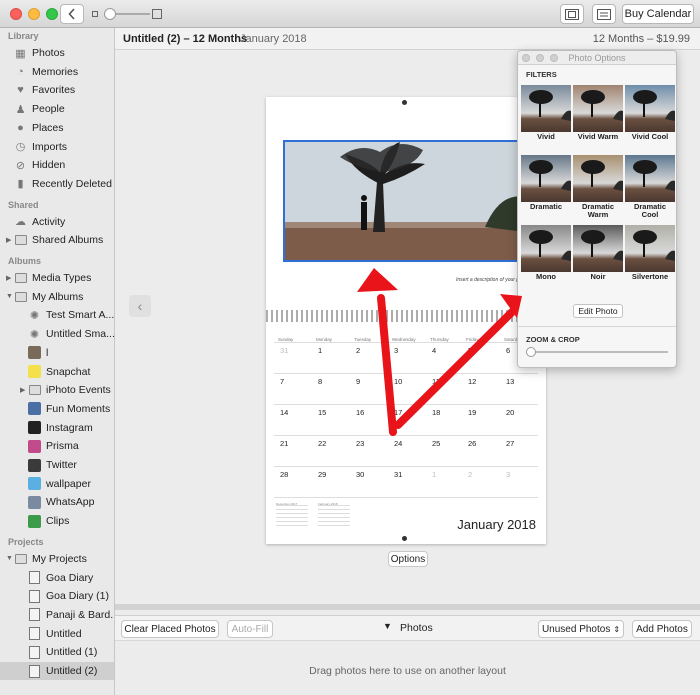  I want to click on filter-noir: Noir, so click(598, 257).